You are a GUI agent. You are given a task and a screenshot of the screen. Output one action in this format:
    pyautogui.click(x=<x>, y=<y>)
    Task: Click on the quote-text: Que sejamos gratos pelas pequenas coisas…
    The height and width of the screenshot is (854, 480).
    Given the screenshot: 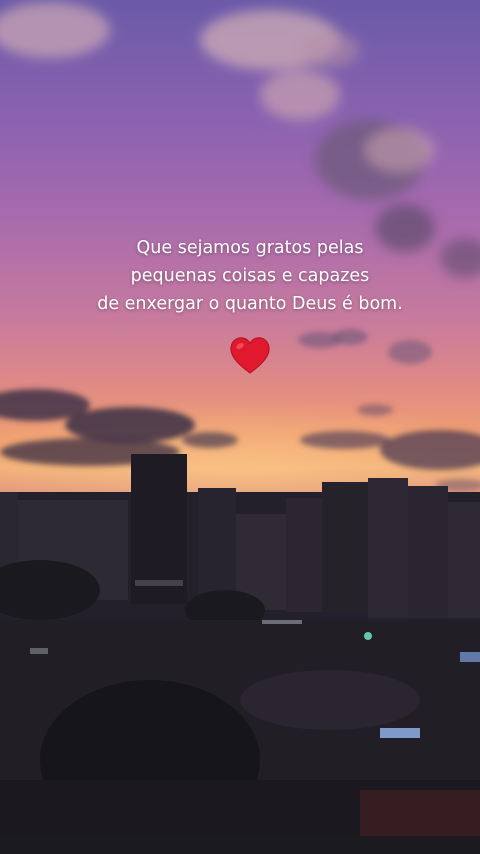 What is the action you would take?
    pyautogui.click(x=250, y=276)
    